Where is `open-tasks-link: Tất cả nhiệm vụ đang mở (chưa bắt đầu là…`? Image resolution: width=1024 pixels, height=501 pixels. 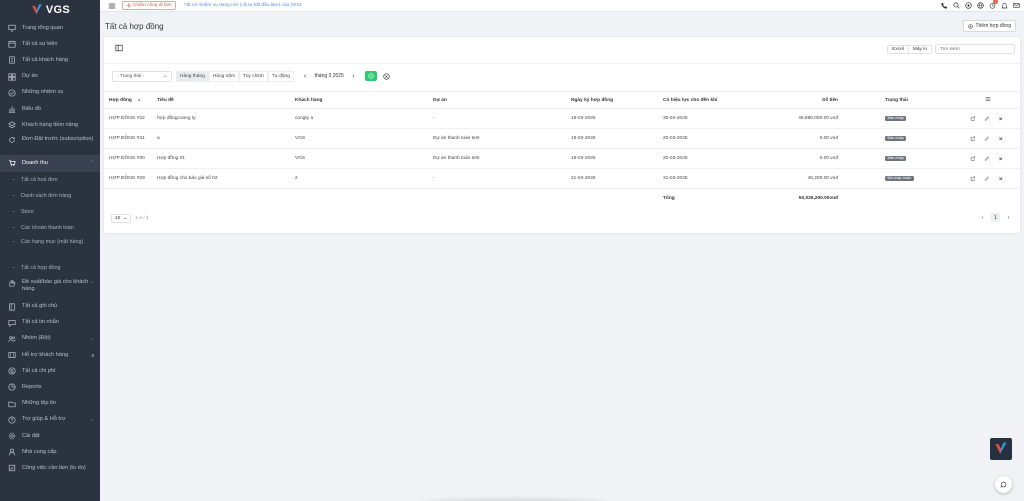
open-tasks-link: Tất cả nhiệm vụ đang mở (chưa bắt đầu là… is located at coordinates (243, 5).